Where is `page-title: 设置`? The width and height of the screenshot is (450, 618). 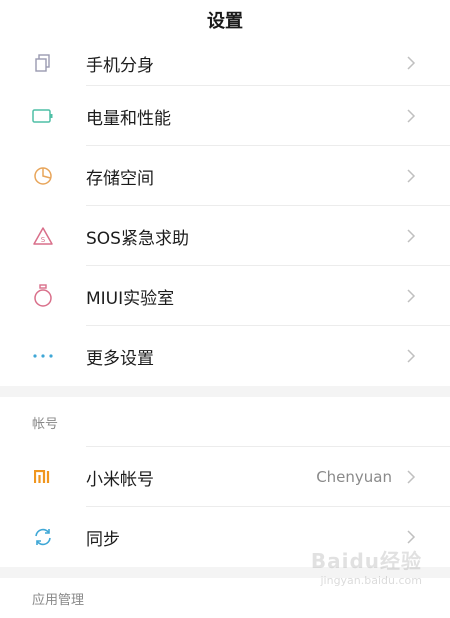 page-title: 设置 is located at coordinates (225, 20).